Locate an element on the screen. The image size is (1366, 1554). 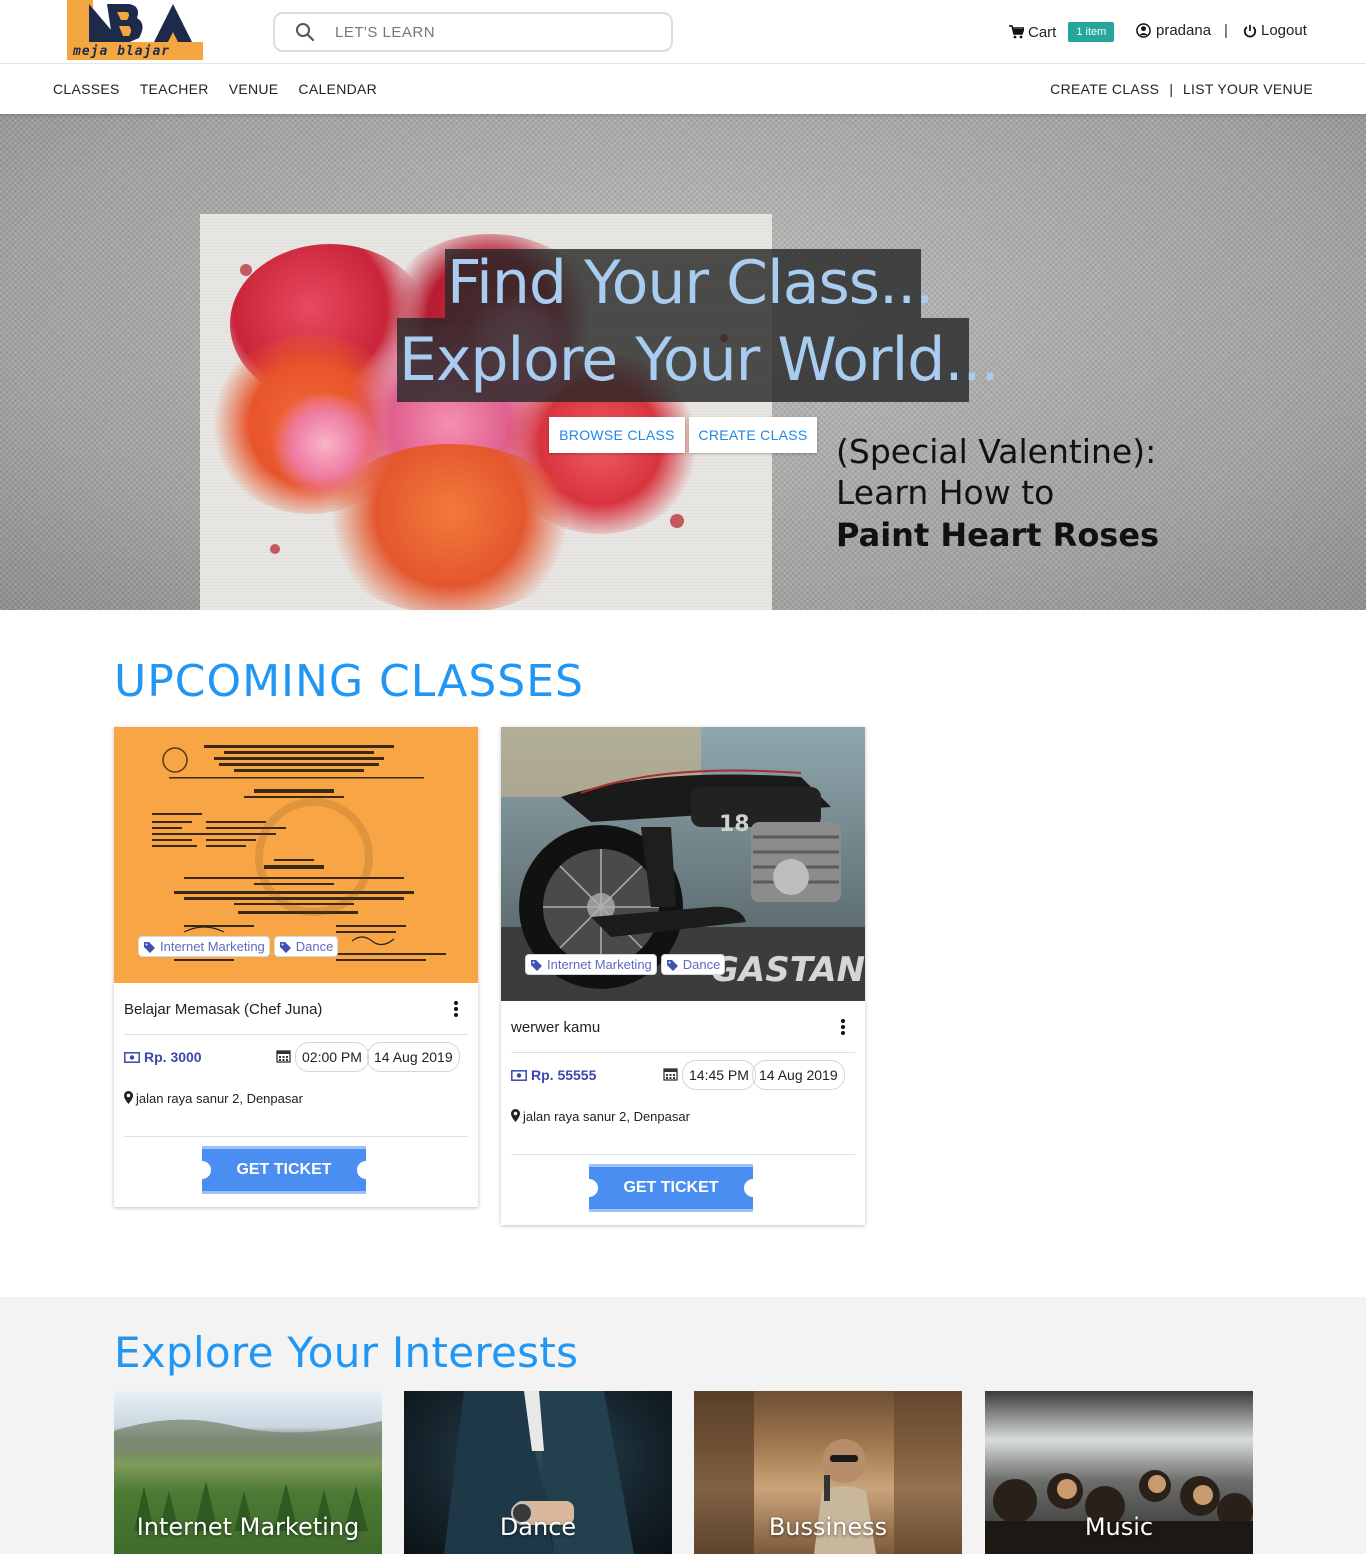
nav-calendar: CALENDAR is located at coordinates (337, 89).